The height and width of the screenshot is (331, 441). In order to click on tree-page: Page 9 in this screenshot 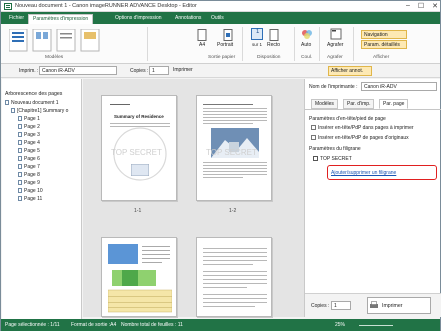, I will do `click(29, 183)`.